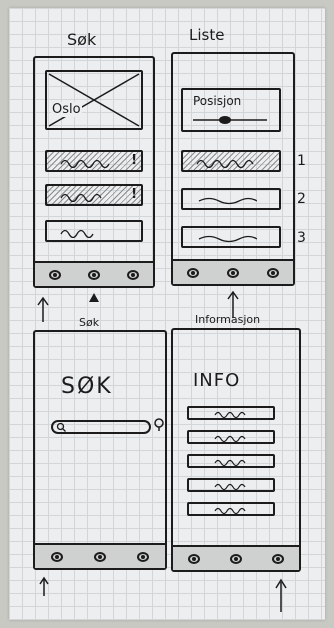 Image resolution: width=334 pixels, height=628 pixels. I want to click on phone-liste: Posisjon, so click(233, 169).